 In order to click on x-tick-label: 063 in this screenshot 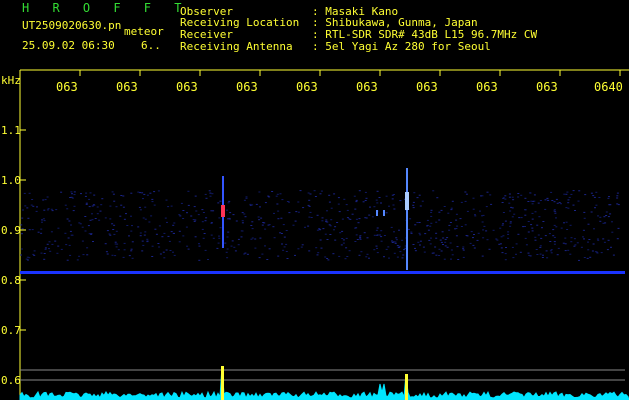, I will do `click(367, 87)`.